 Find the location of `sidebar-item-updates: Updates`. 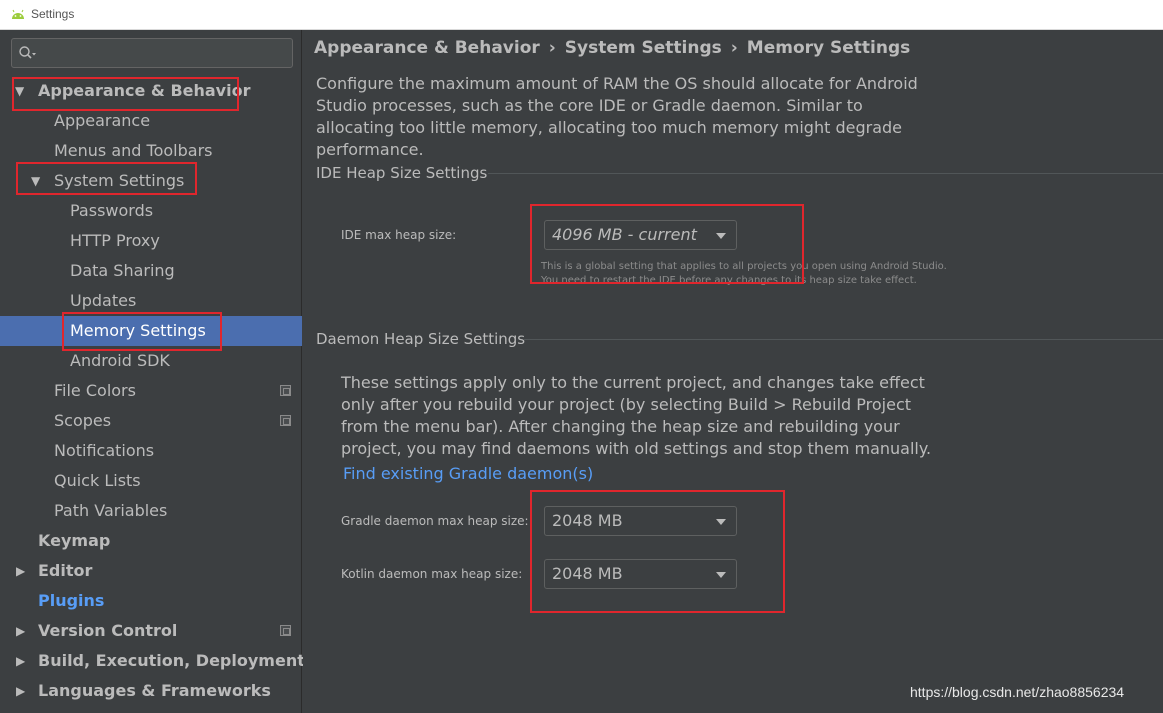

sidebar-item-updates: Updates is located at coordinates (151, 301).